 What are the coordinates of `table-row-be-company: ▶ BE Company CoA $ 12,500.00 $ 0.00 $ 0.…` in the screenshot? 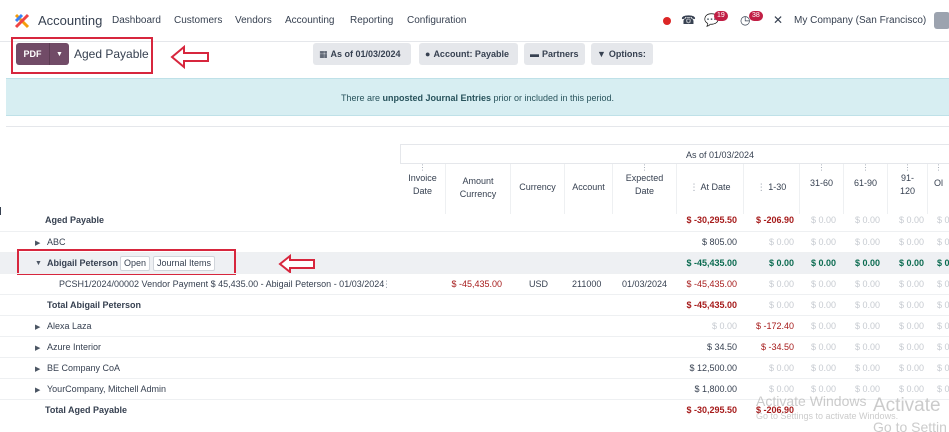 It's located at (474, 367).